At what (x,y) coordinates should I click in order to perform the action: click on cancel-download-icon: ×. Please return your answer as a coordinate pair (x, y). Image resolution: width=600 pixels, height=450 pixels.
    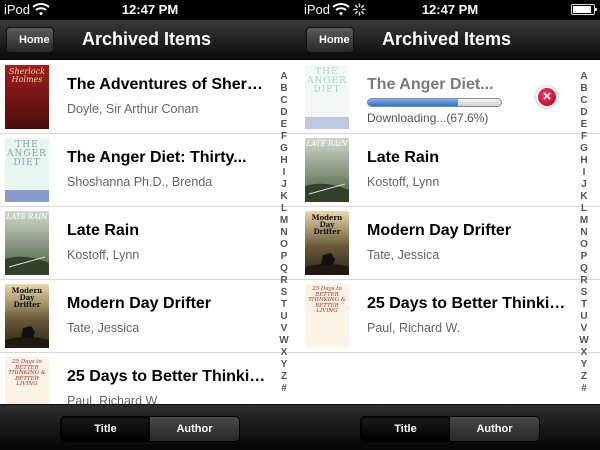
    Looking at the image, I should click on (547, 97).